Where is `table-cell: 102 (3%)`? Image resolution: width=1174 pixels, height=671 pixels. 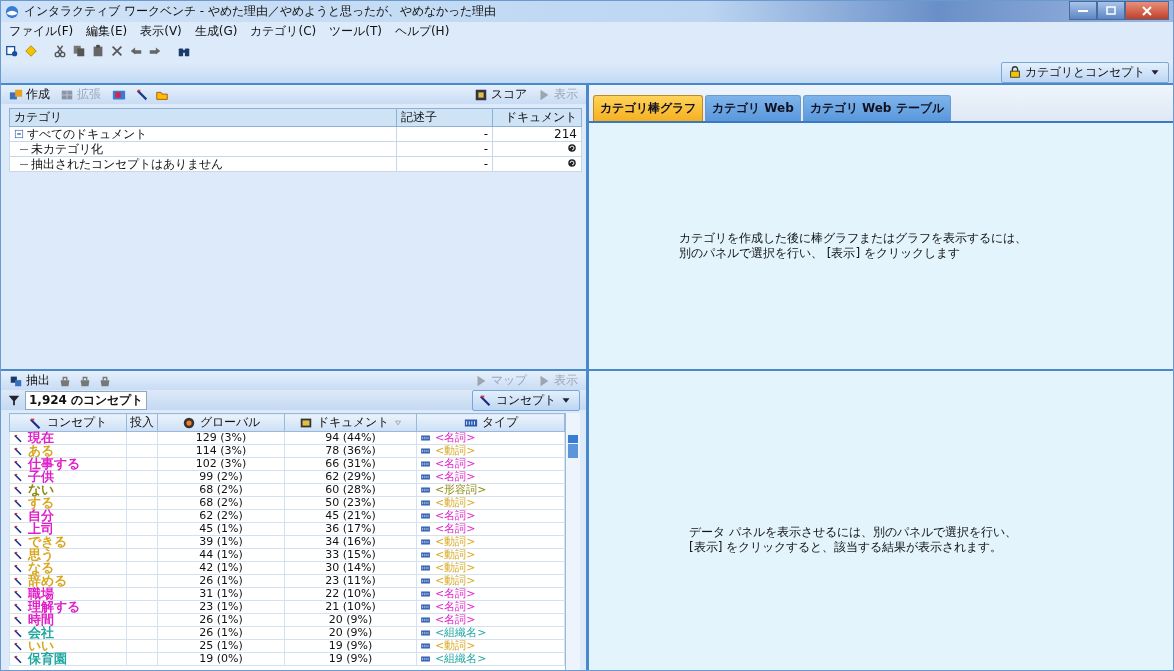 table-cell: 102 (3%) is located at coordinates (221, 464).